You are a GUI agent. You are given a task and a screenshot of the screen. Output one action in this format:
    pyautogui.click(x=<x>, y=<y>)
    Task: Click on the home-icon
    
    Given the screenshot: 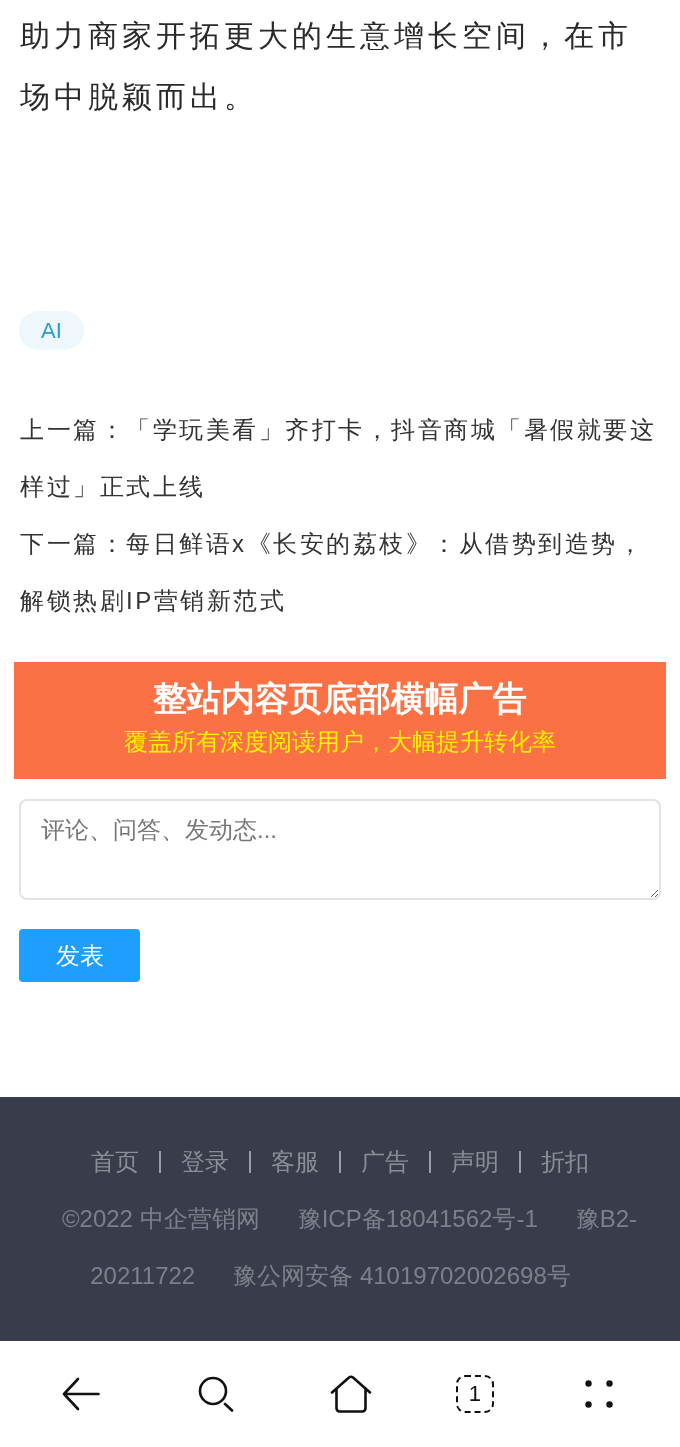 What is the action you would take?
    pyautogui.click(x=351, y=1394)
    